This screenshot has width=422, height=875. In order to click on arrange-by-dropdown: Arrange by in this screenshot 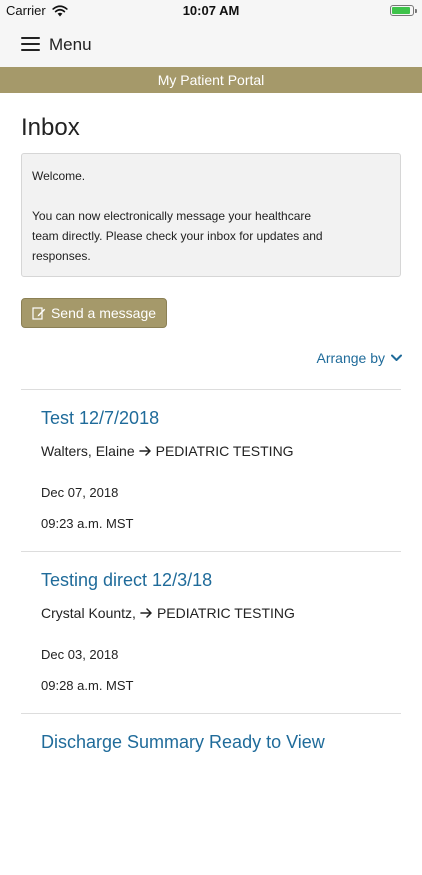, I will do `click(359, 358)`.